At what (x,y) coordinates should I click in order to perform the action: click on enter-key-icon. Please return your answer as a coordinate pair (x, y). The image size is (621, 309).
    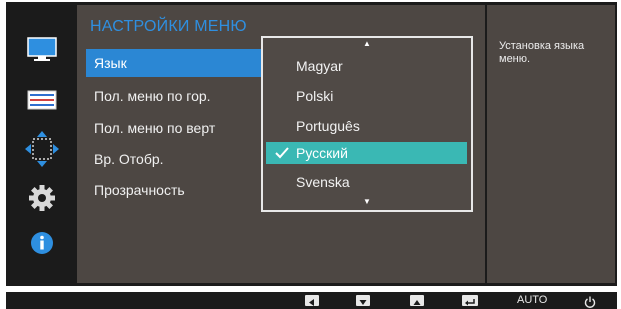
    Looking at the image, I should click on (470, 300).